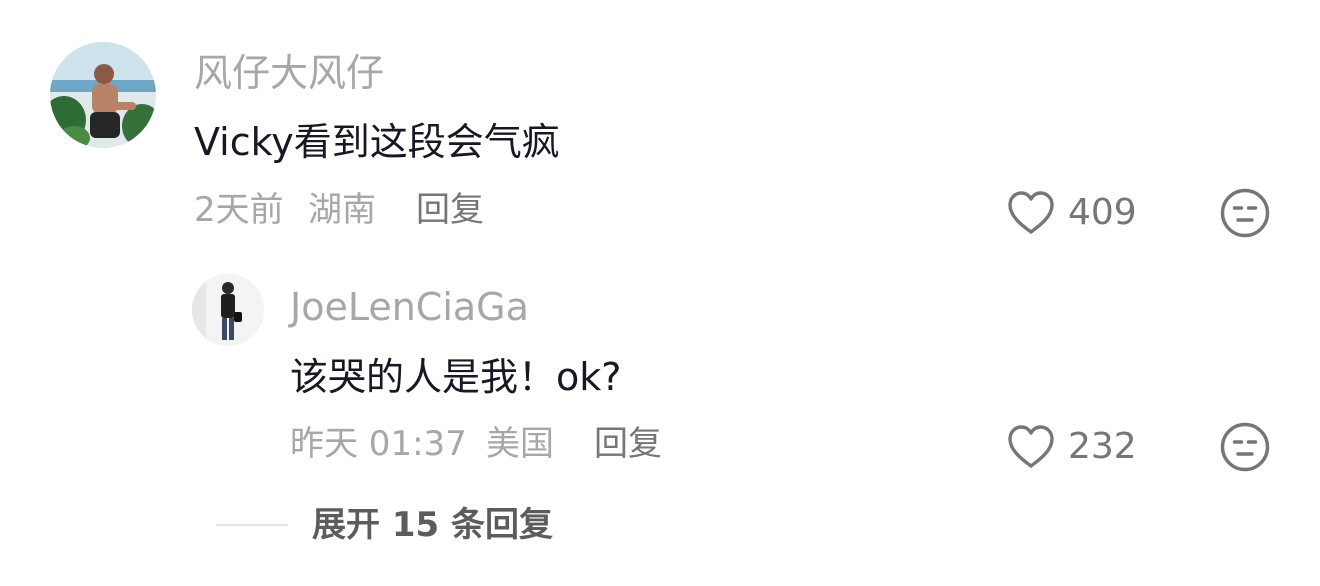 The width and height of the screenshot is (1320, 586). Describe the element at coordinates (377, 142) in the screenshot. I see `comment-text: Vicky看到这段会气疯` at that location.